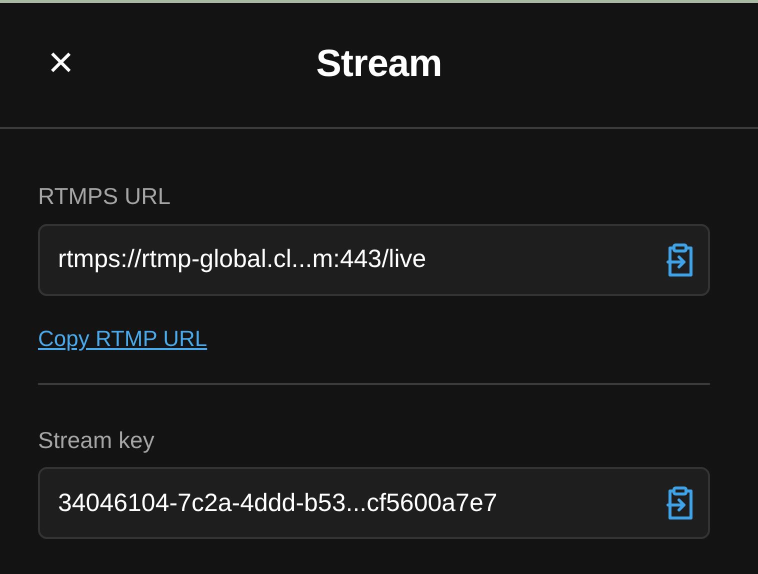 The height and width of the screenshot is (574, 758). I want to click on copy-link: Copy RTMP URL, so click(123, 338).